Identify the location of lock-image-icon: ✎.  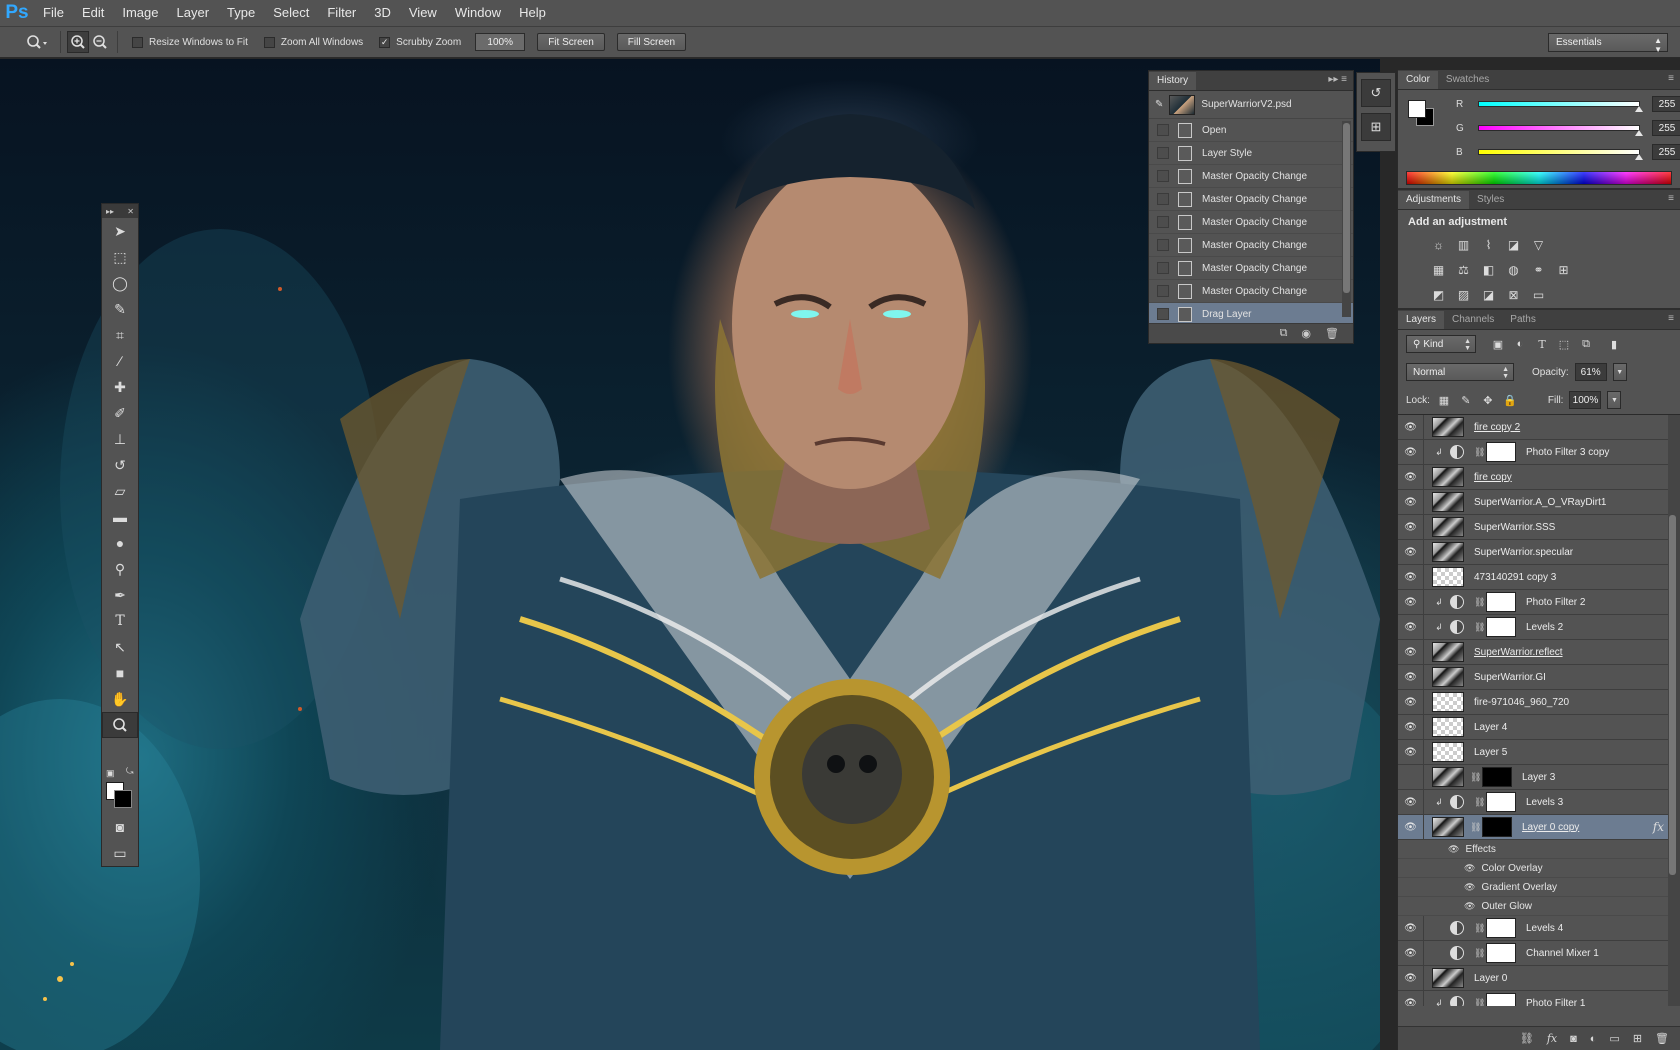
(1466, 400).